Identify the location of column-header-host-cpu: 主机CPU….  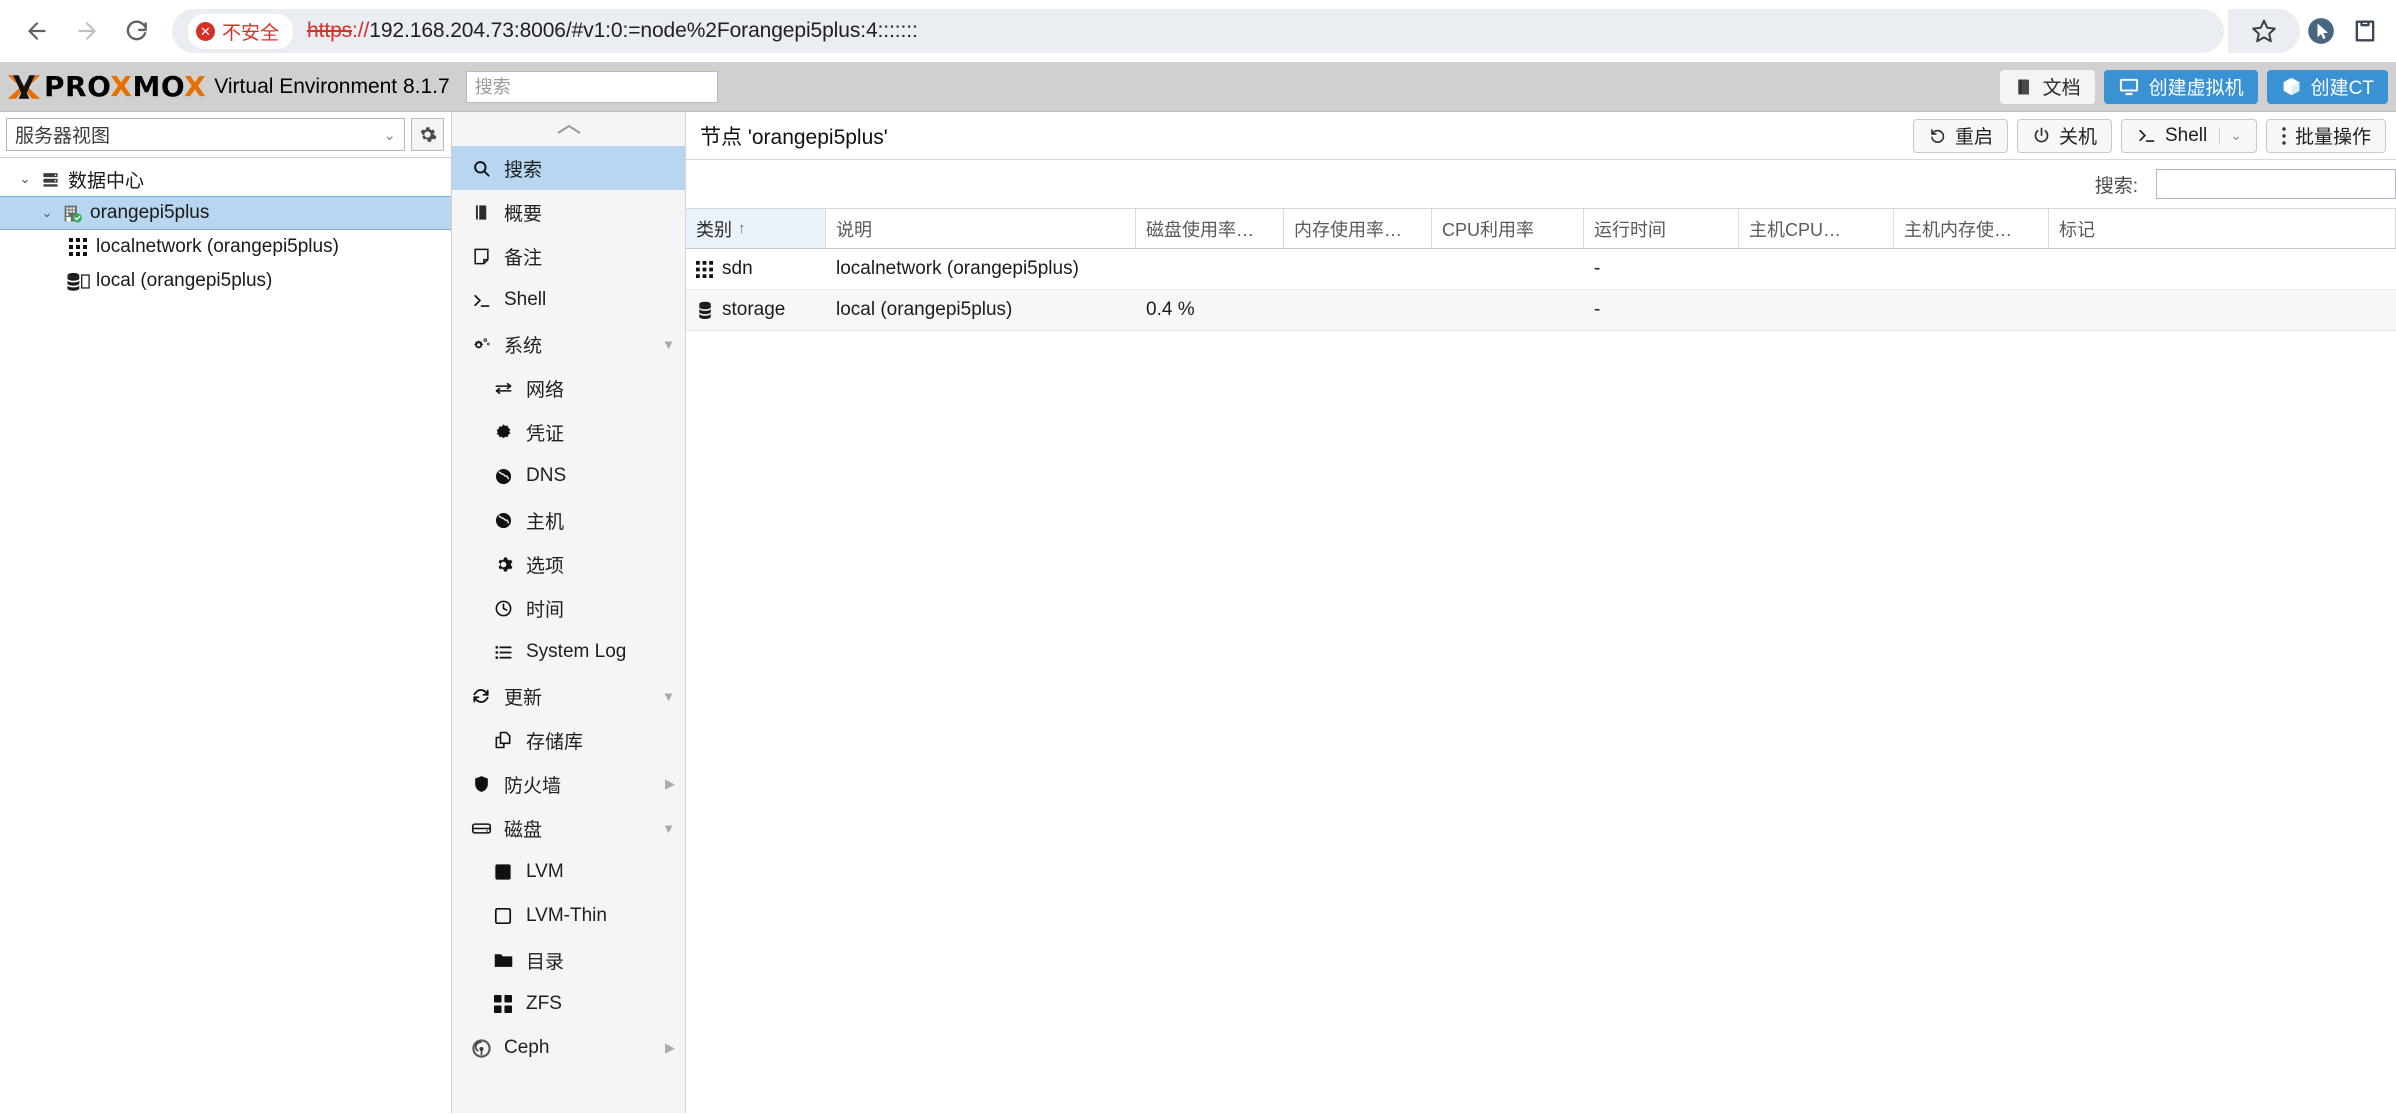
(1816, 228).